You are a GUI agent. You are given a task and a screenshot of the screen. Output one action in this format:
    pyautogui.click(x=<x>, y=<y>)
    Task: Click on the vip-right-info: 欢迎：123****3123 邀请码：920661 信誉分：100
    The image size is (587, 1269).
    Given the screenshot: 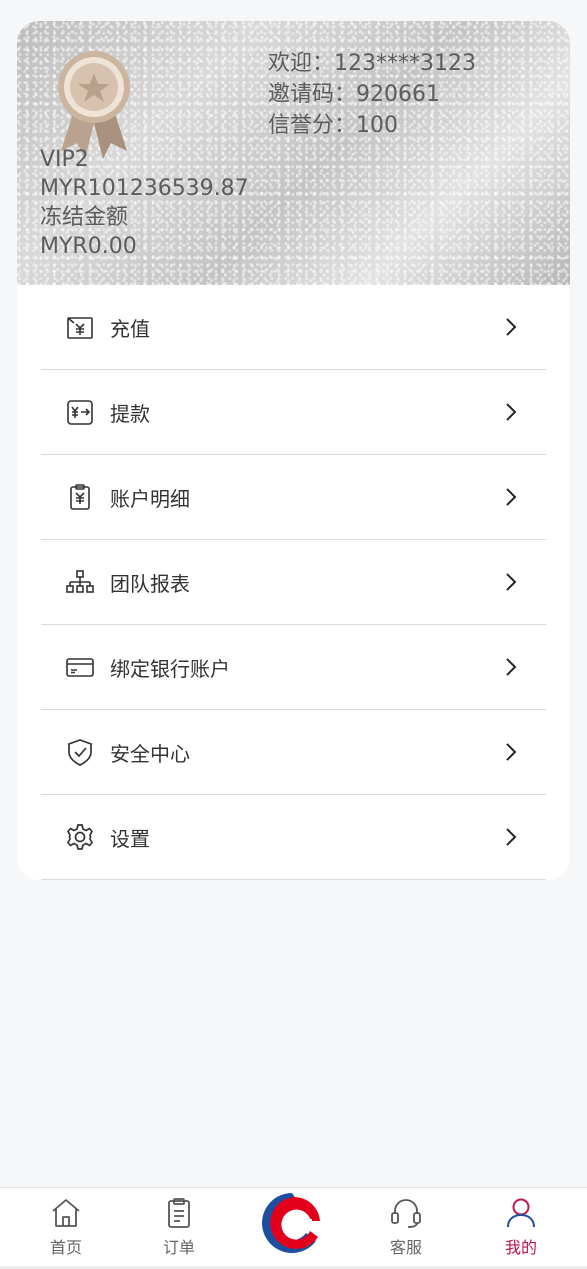 What is the action you would take?
    pyautogui.click(x=372, y=94)
    